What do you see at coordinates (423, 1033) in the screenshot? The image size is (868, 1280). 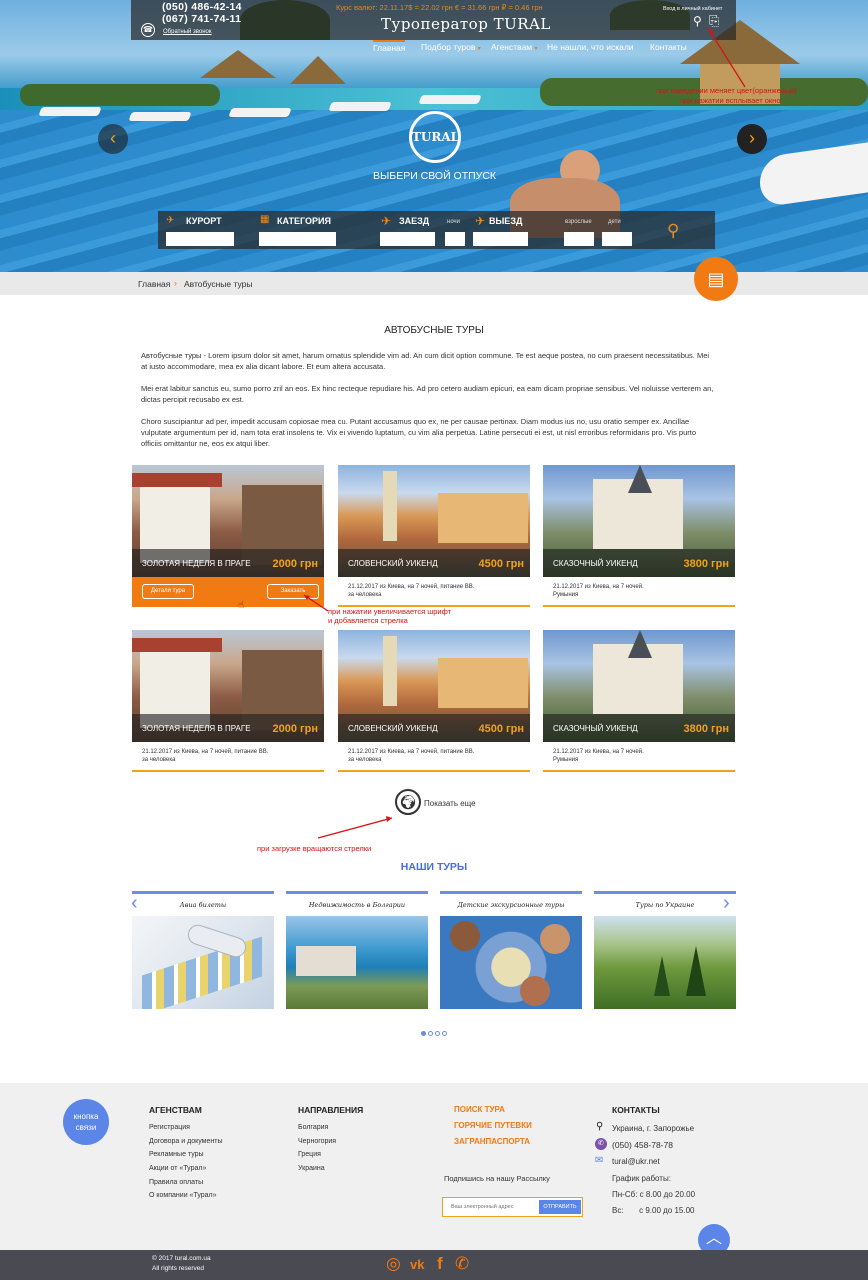 I see `carousel-dot-active` at bounding box center [423, 1033].